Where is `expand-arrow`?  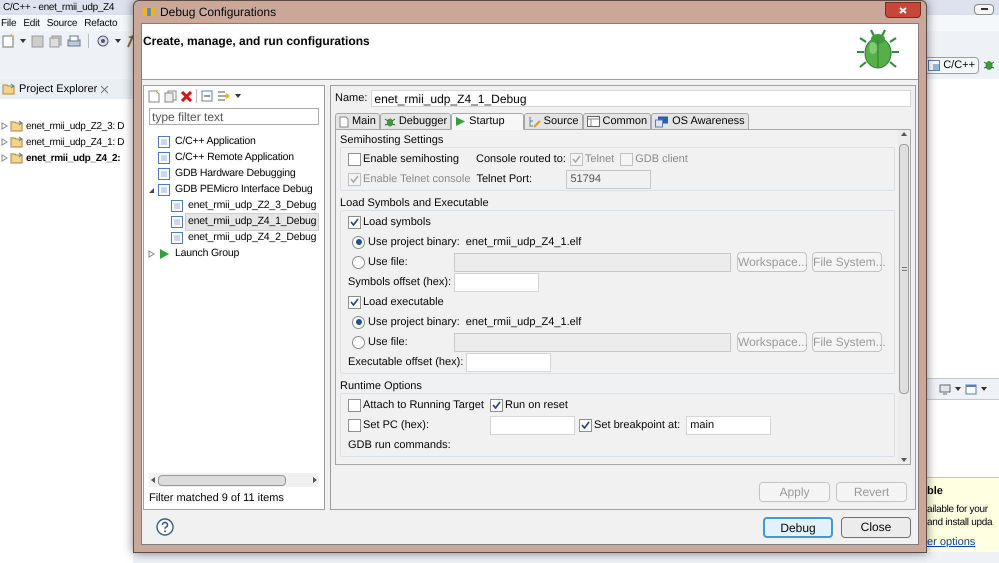
expand-arrow is located at coordinates (151, 190).